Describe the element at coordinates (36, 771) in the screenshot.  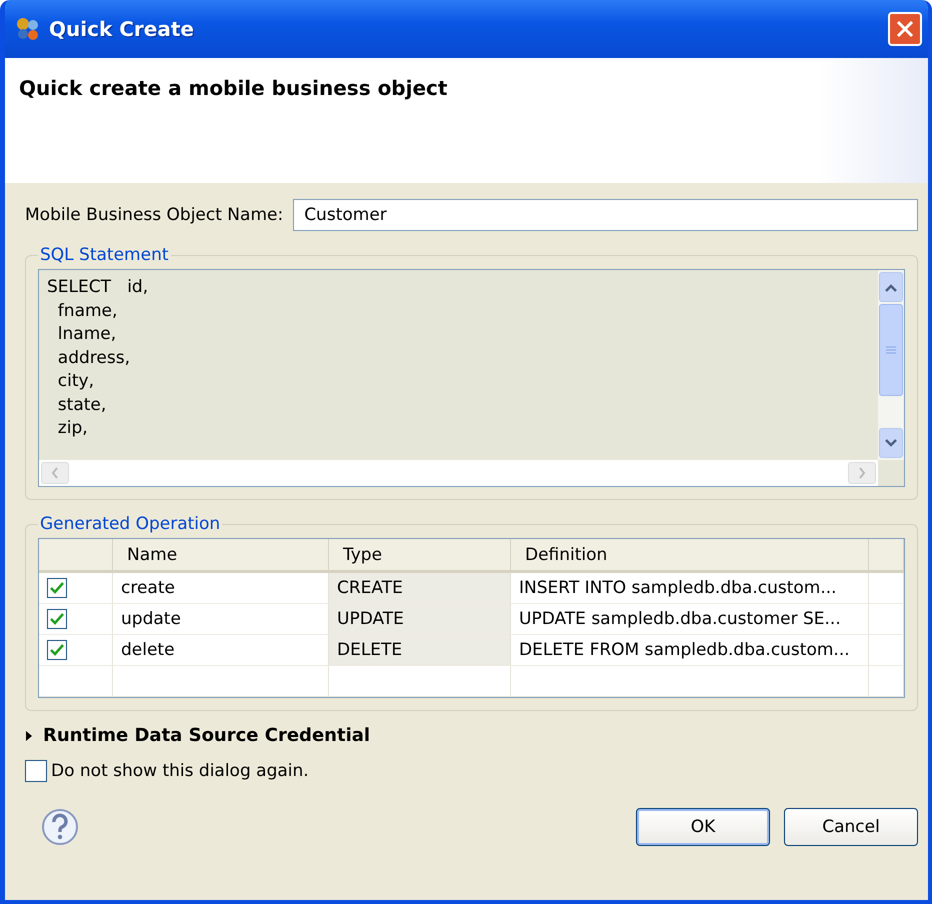
I see `checkbox` at that location.